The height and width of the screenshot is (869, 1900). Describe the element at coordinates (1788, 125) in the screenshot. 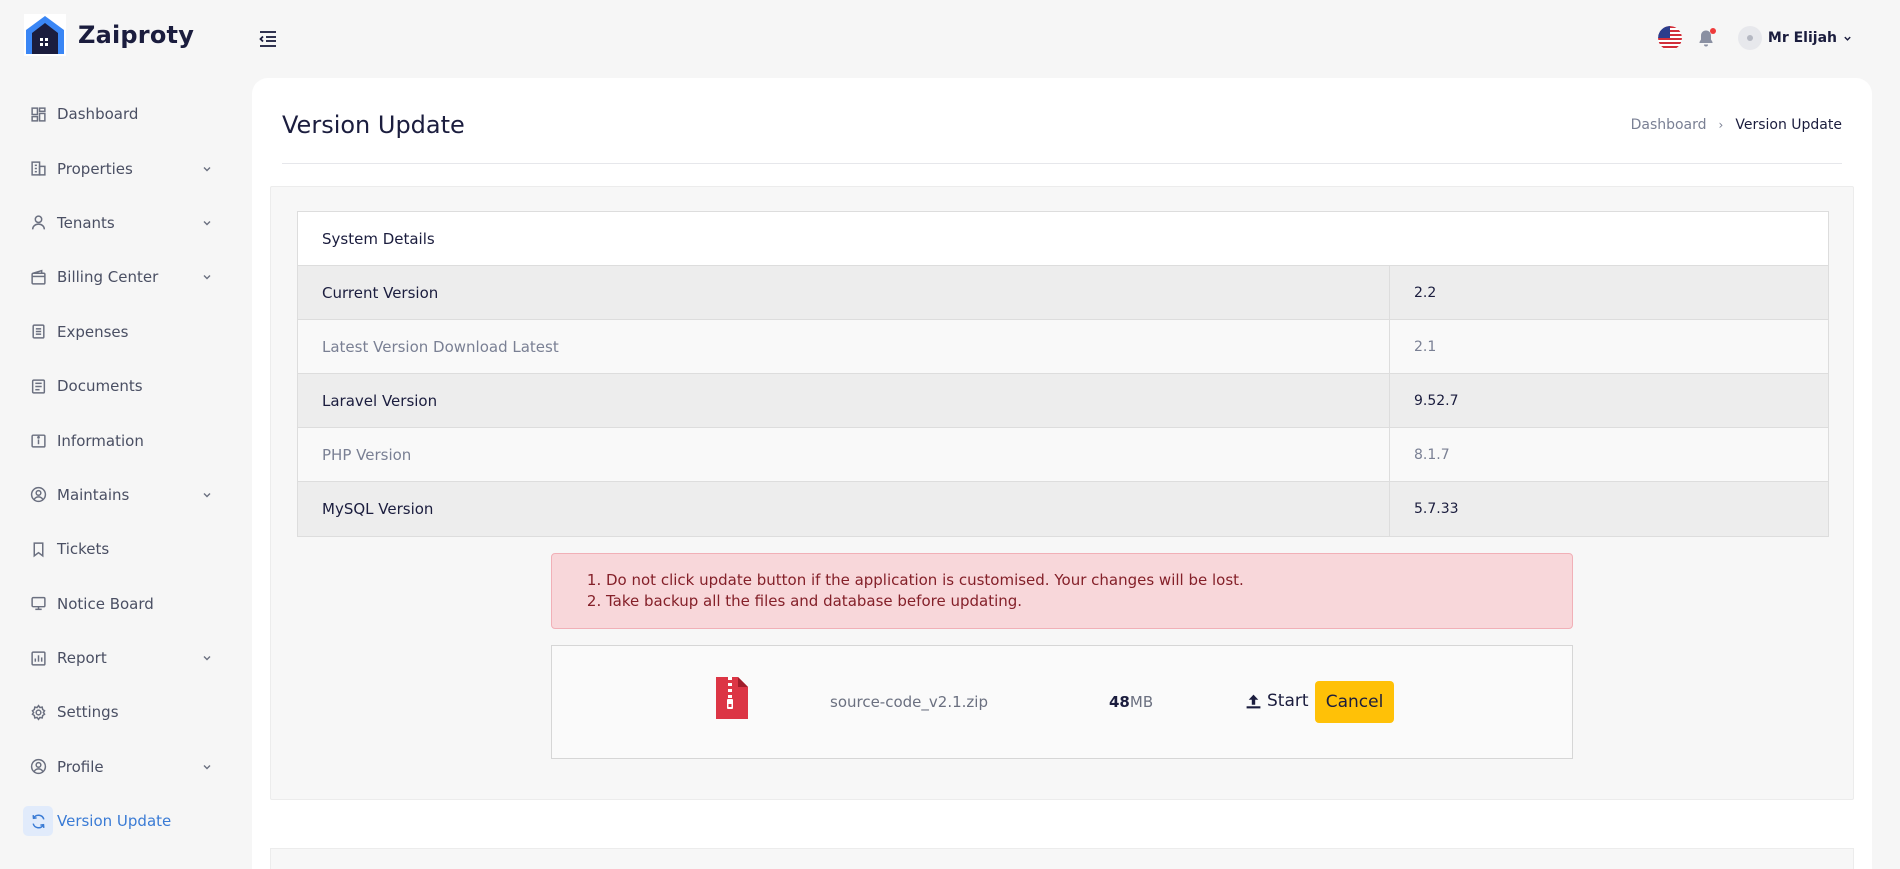

I see `breadcrumb-current: Version Update` at that location.